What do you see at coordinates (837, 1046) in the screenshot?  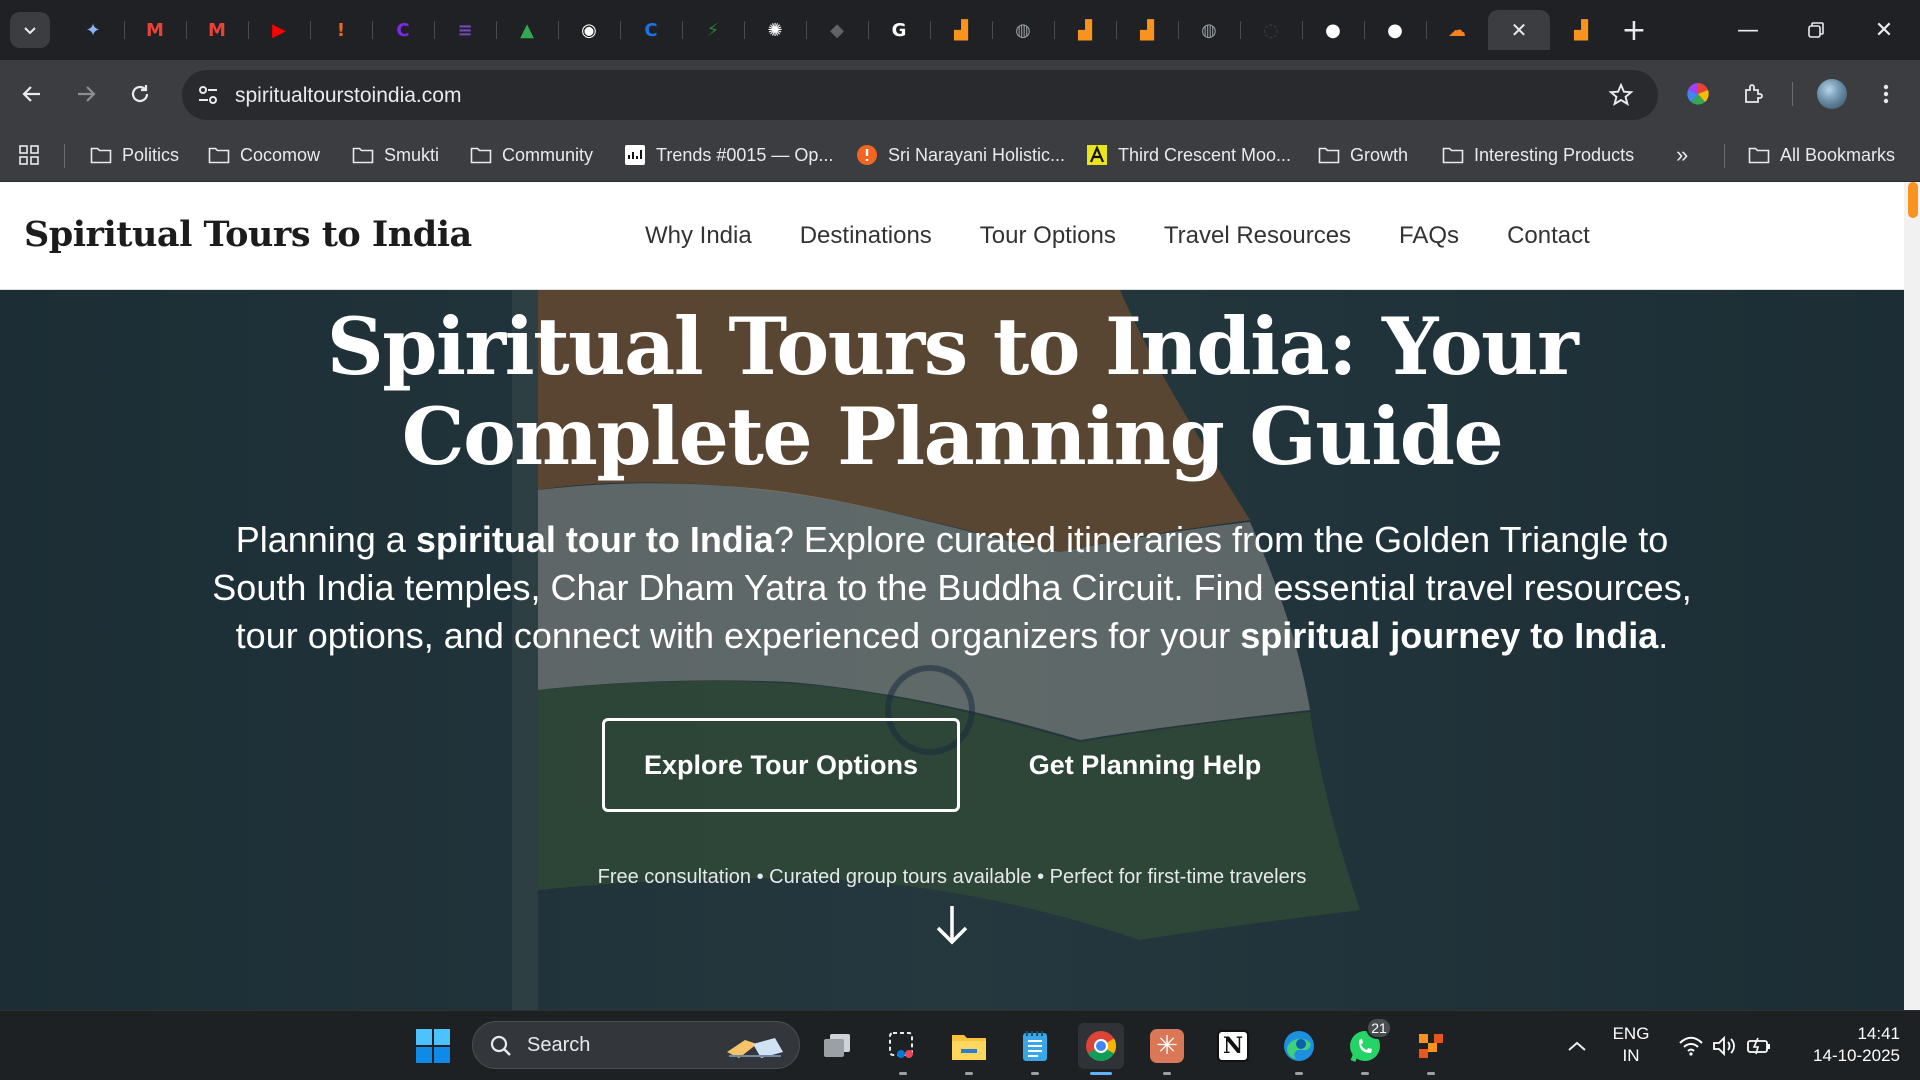 I see `task-view-button` at bounding box center [837, 1046].